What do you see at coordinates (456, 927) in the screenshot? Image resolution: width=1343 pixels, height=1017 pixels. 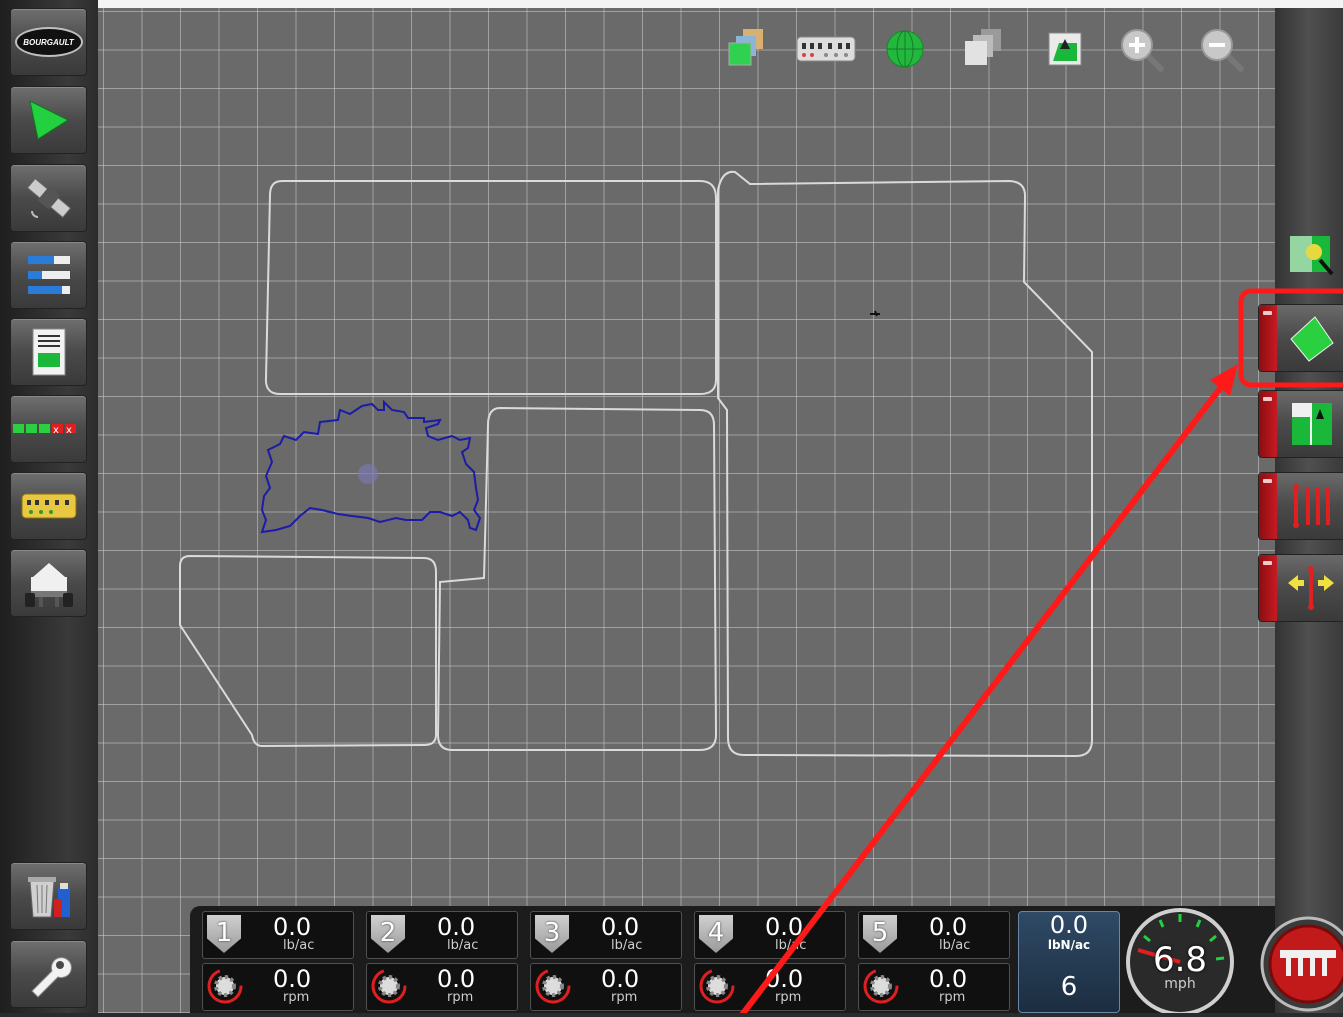 I see `product-2-rate: 0.0` at bounding box center [456, 927].